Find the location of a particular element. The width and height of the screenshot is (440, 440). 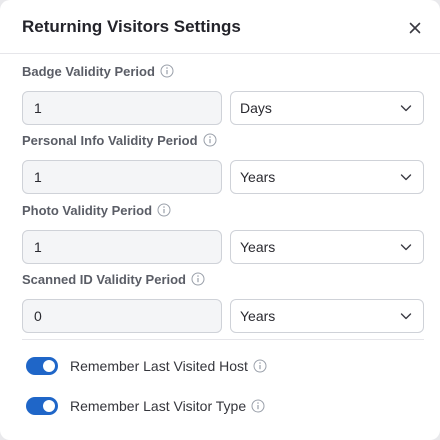

close-icon is located at coordinates (415, 28).